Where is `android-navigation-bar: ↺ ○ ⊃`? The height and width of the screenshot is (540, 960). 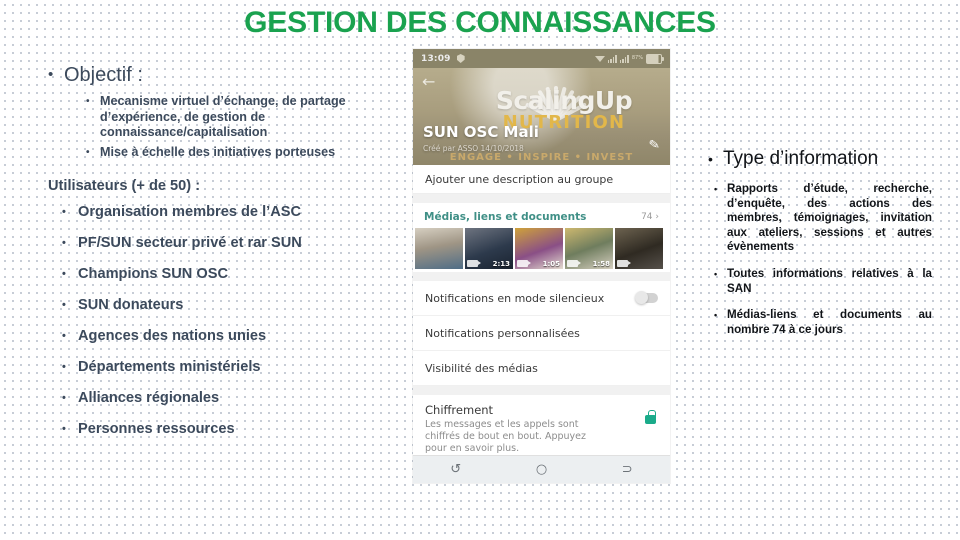 android-navigation-bar: ↺ ○ ⊃ is located at coordinates (541, 469).